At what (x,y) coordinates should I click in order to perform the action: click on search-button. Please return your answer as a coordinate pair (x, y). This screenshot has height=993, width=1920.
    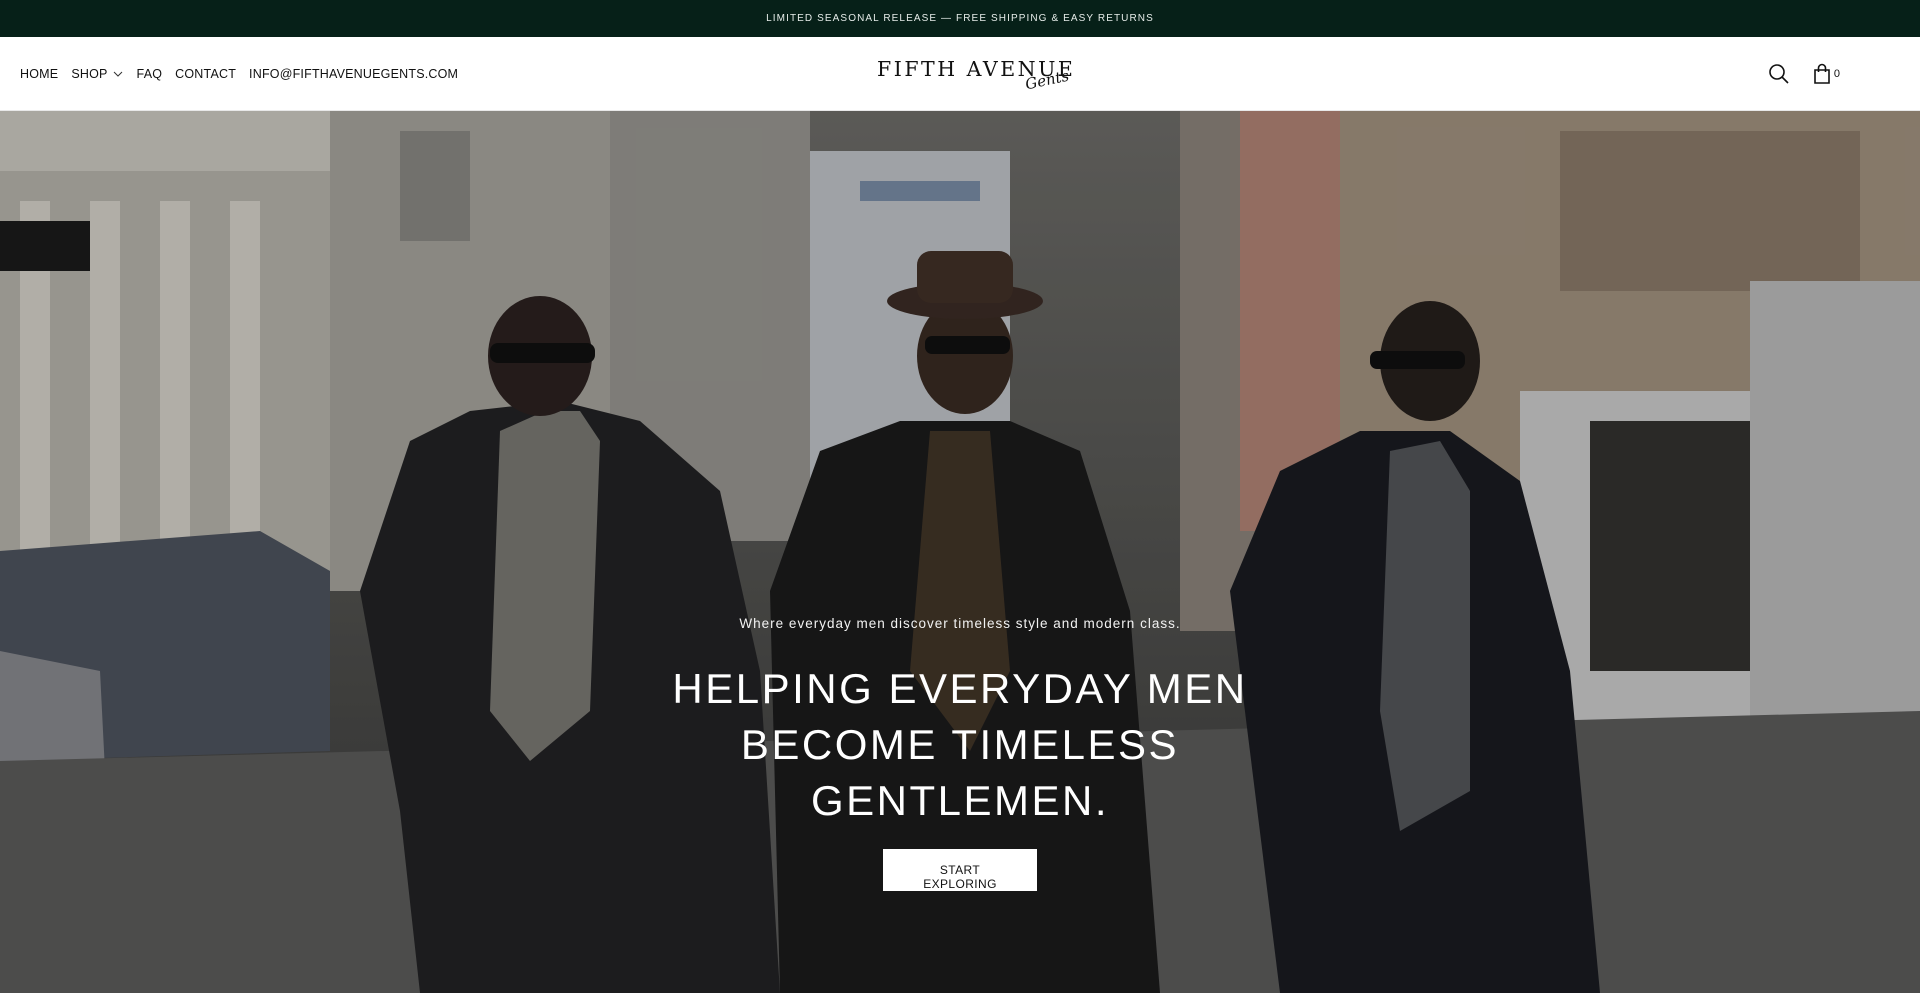
    Looking at the image, I should click on (1779, 74).